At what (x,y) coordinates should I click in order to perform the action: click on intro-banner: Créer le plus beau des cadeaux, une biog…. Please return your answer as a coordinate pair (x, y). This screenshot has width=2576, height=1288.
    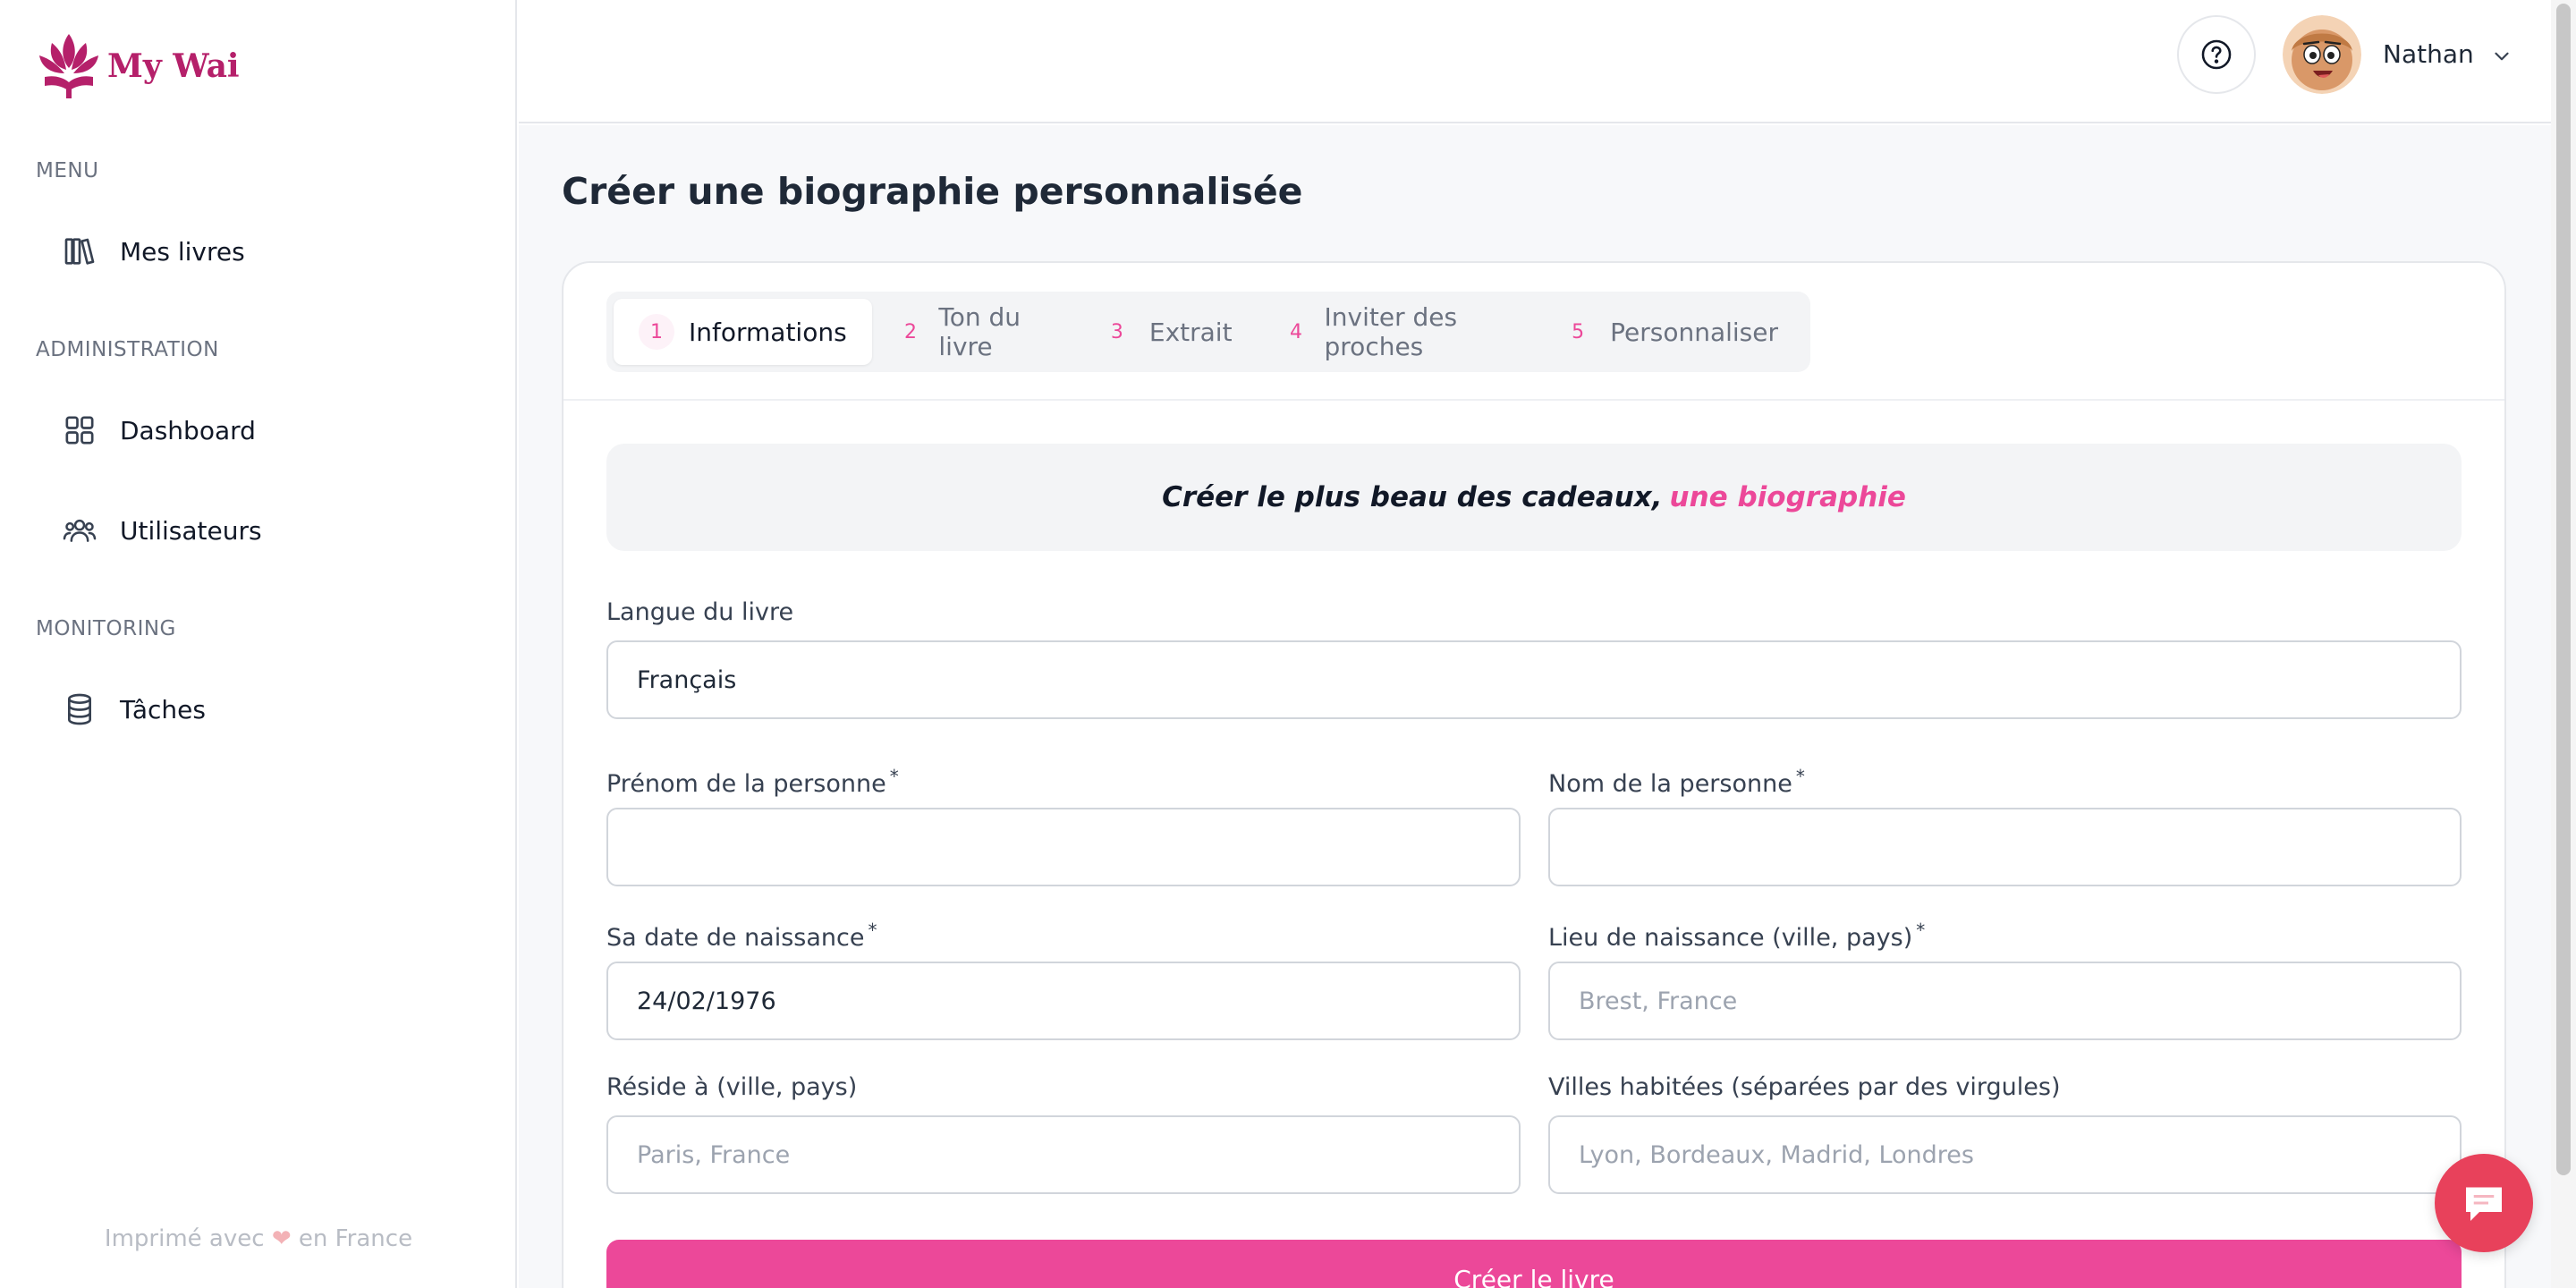
    Looking at the image, I should click on (1534, 497).